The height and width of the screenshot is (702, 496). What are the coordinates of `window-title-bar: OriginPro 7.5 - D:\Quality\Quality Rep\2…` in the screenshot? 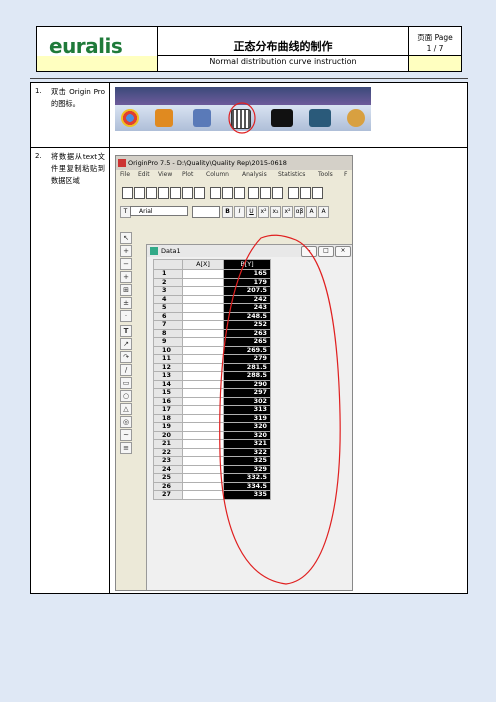 It's located at (234, 163).